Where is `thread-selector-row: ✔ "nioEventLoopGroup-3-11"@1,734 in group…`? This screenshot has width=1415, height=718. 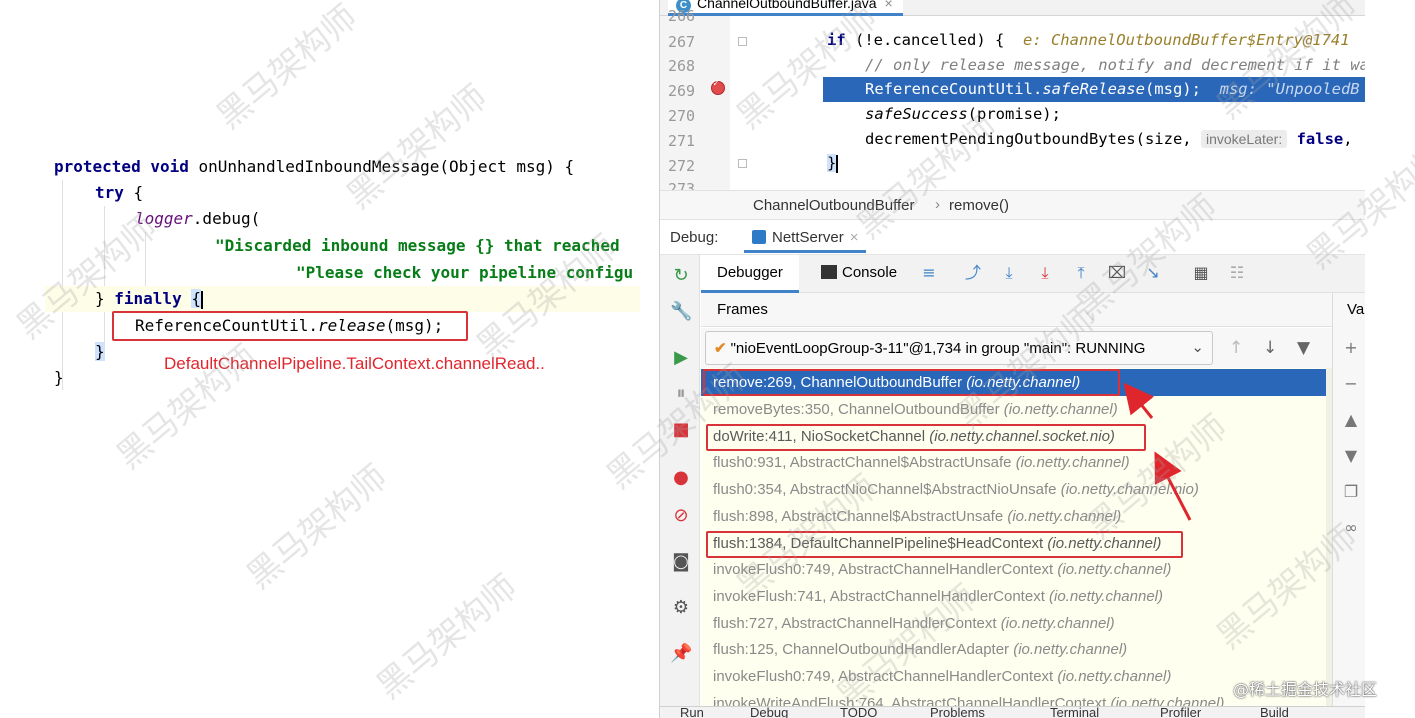
thread-selector-row: ✔ "nioEventLoopGroup-3-11"@1,734 in group… is located at coordinates (1016, 348).